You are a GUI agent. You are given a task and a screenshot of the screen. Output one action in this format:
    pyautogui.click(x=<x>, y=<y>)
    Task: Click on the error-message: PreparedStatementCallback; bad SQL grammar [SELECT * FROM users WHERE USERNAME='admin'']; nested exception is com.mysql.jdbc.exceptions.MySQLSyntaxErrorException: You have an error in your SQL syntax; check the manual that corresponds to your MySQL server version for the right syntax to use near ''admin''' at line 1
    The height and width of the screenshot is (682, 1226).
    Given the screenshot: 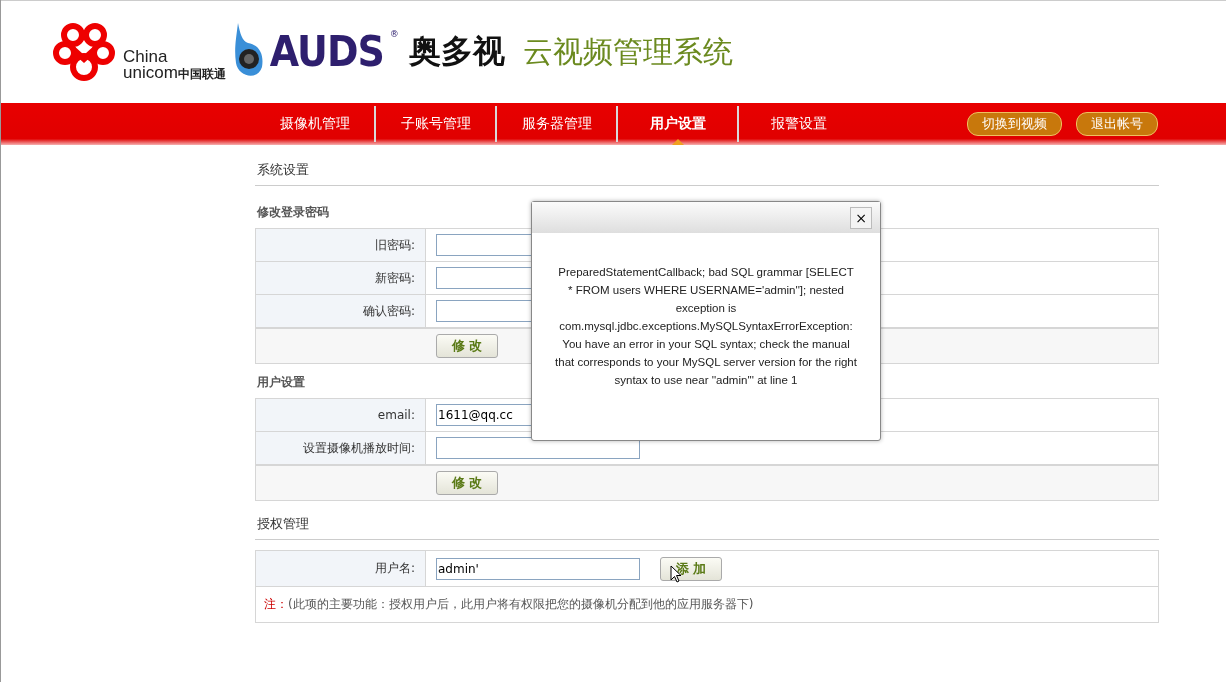 What is the action you would take?
    pyautogui.click(x=706, y=326)
    